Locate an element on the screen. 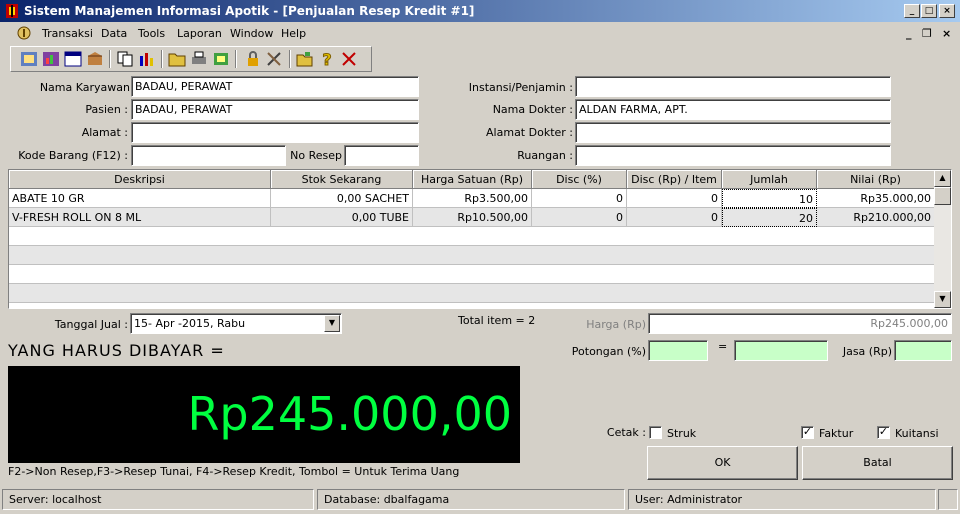 The width and height of the screenshot is (960, 514). scroll-up-icon: ▲ is located at coordinates (942, 178).